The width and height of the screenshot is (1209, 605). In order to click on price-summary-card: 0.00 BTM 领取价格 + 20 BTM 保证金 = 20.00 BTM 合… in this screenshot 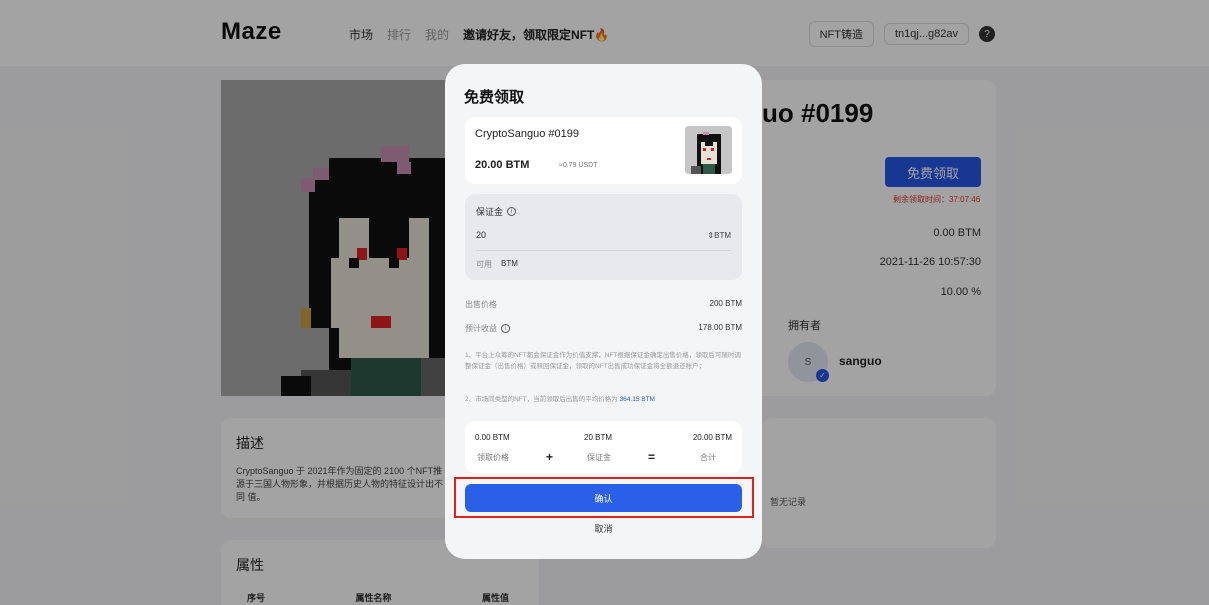, I will do `click(603, 447)`.